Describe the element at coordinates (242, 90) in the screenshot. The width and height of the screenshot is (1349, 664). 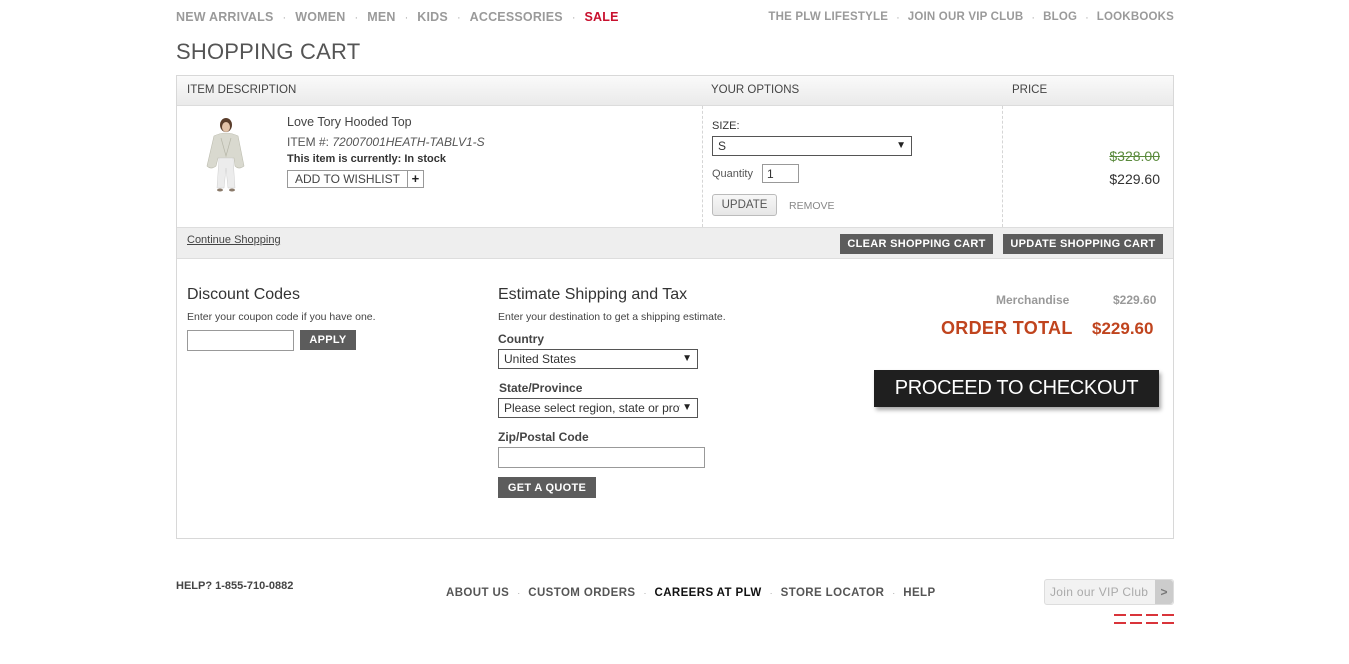
I see `header-item-description: ITEM DESCRIPTION` at that location.